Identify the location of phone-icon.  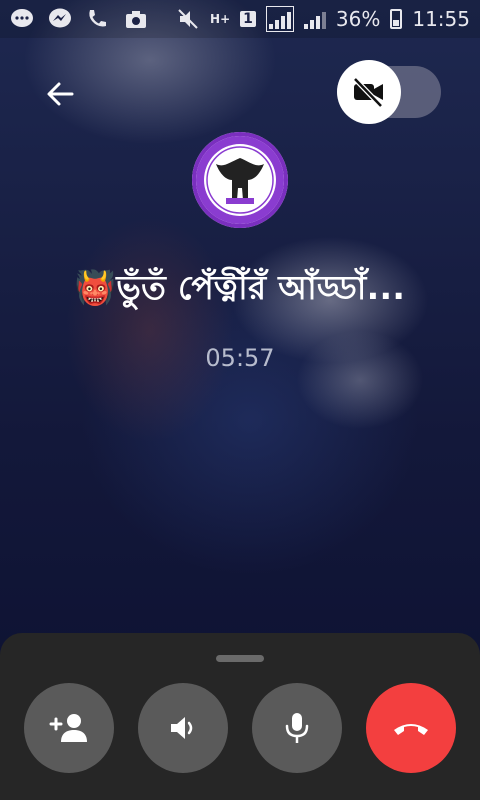
(98, 19).